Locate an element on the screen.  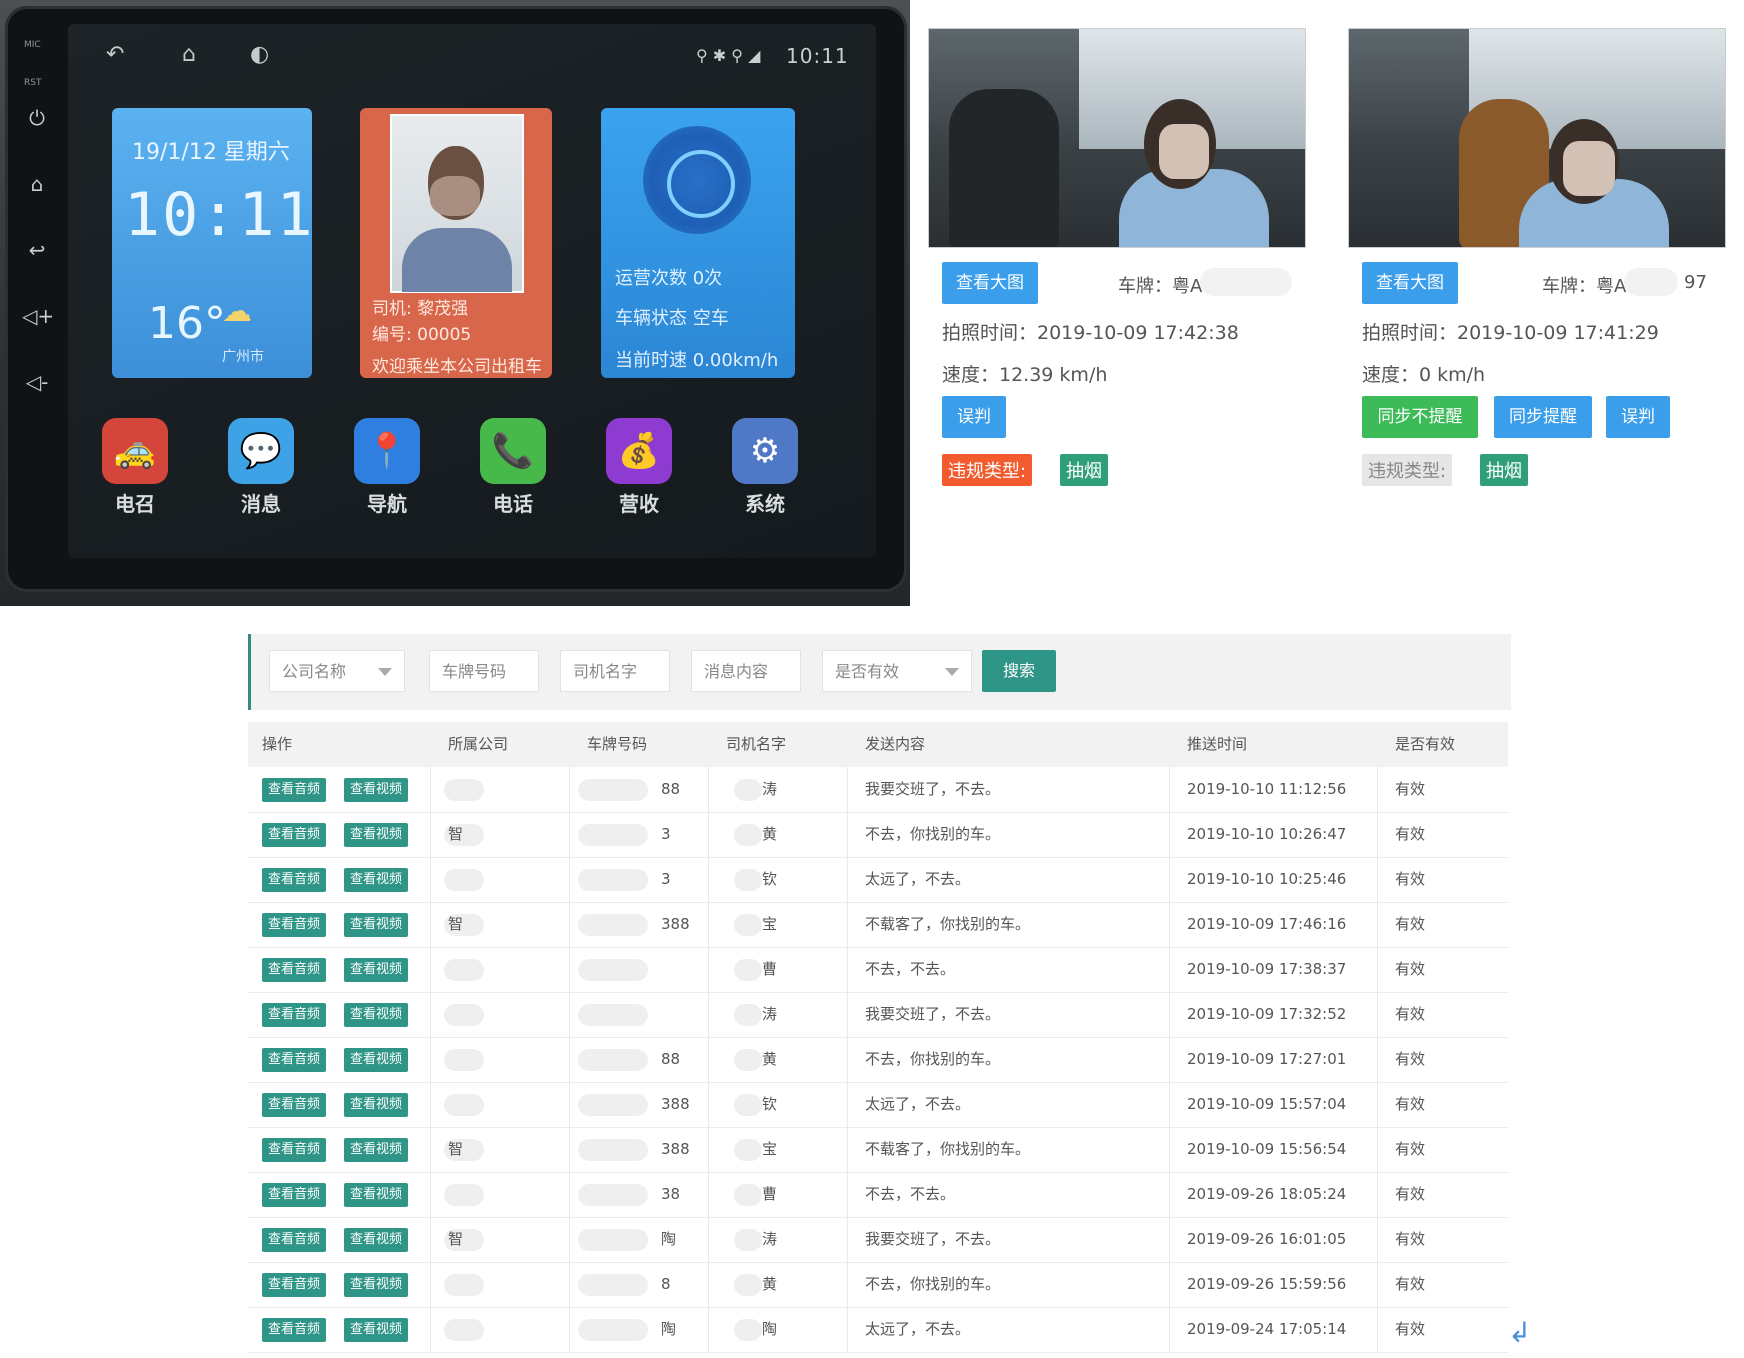
time-weather-tile: 19/1/12 星期六 10:11 16° ☁ 广州市 is located at coordinates (212, 243).